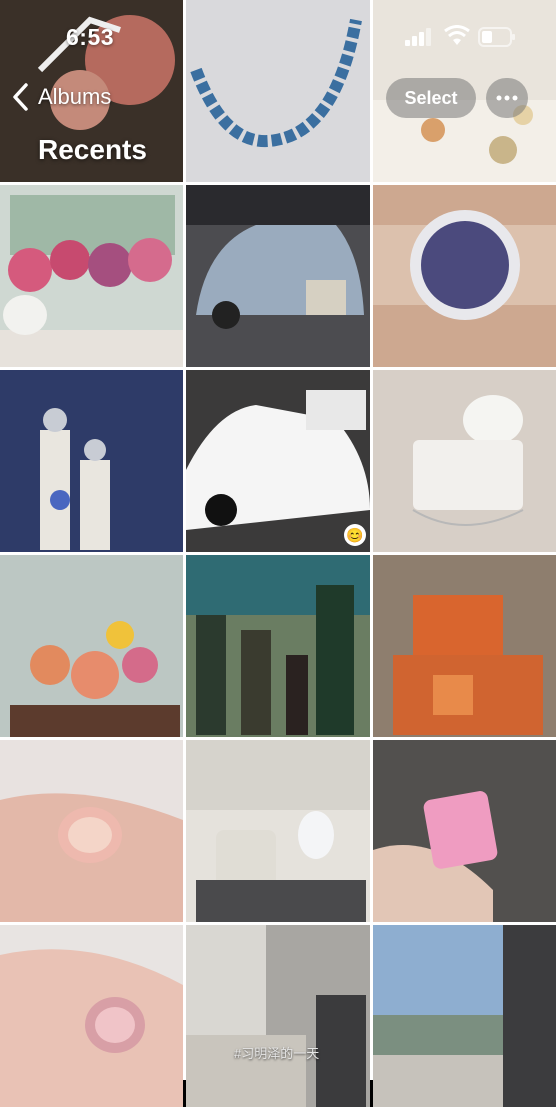  Describe the element at coordinates (278, 35) in the screenshot. I see `status-bar: 6:53` at that location.